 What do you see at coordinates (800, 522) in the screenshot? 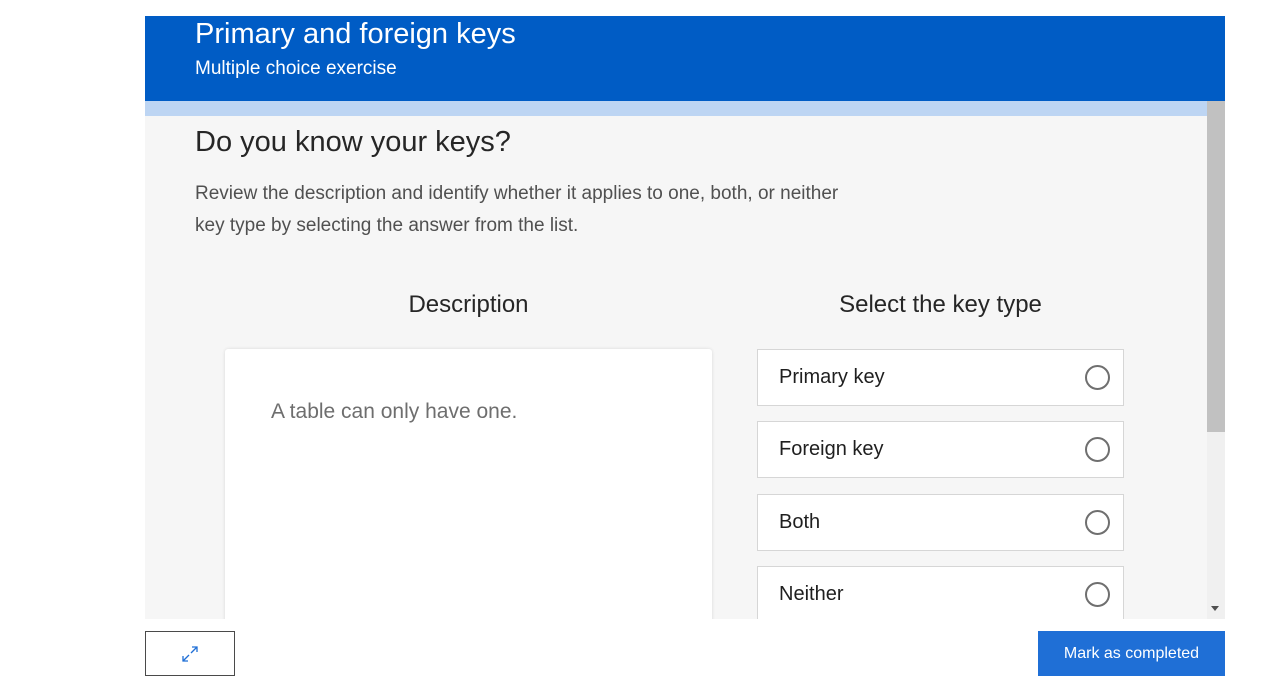
I see `option-label: Both` at bounding box center [800, 522].